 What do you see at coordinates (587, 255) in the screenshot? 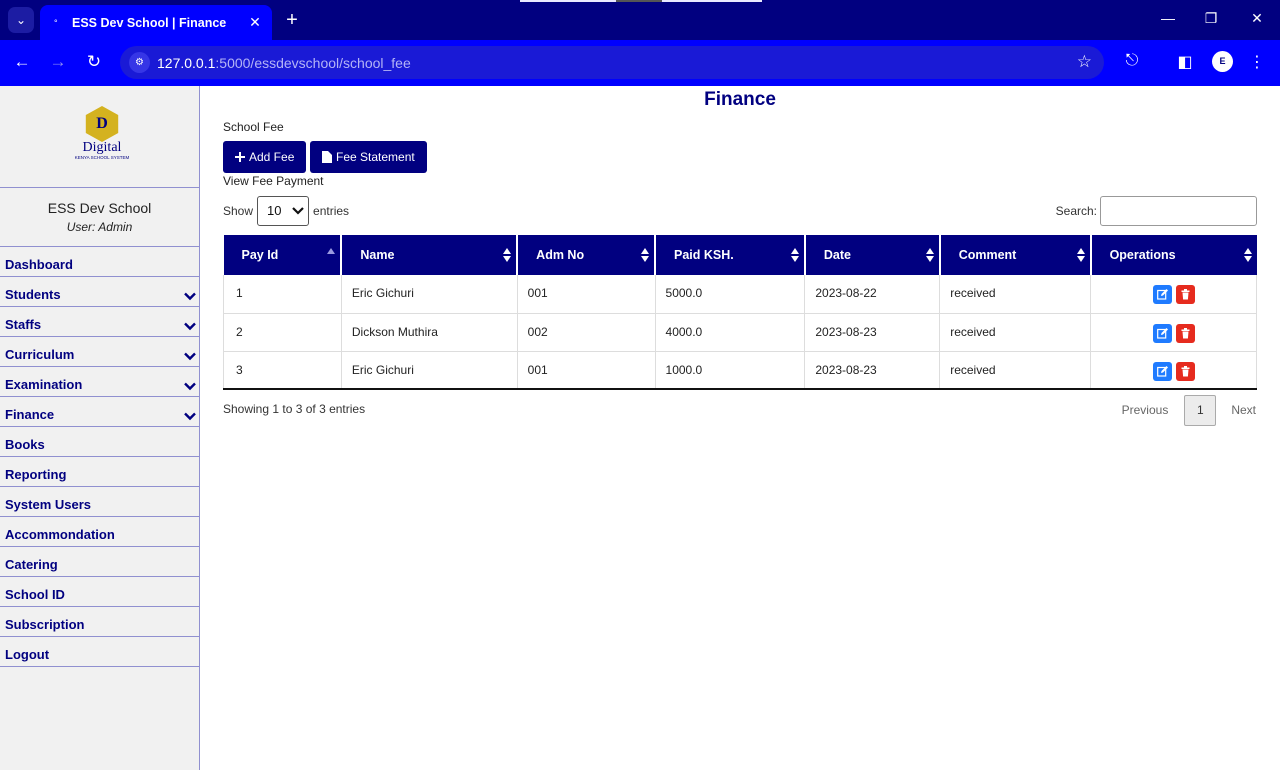
I see `column-header-adm-no: Adm No` at bounding box center [587, 255].